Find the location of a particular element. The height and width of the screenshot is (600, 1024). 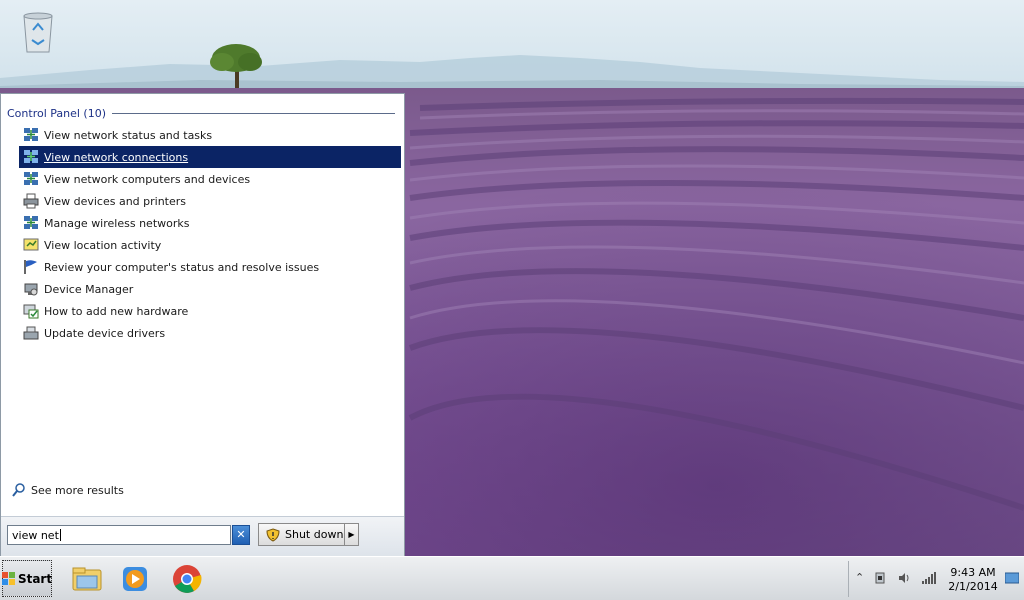

shield-icon is located at coordinates (273, 534).